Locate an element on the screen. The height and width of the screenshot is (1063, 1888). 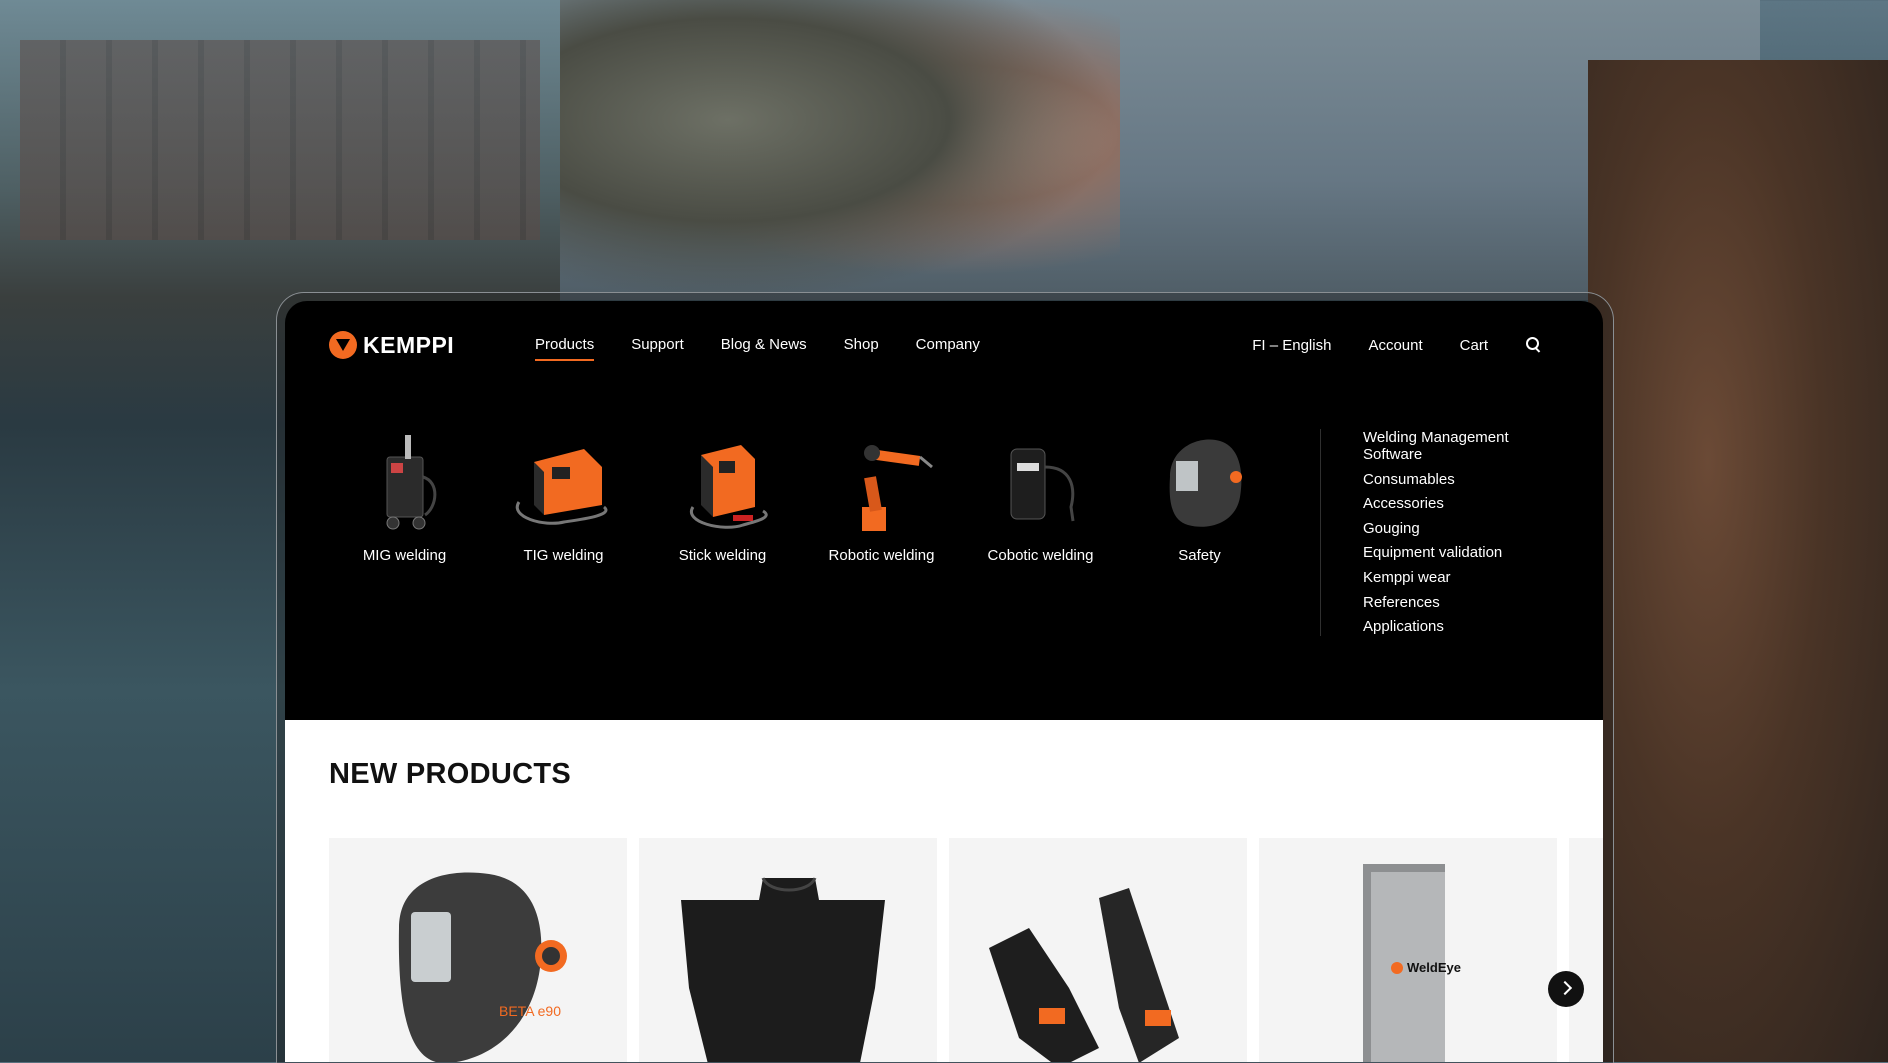
category-label: TIG welding is located at coordinates (563, 555).